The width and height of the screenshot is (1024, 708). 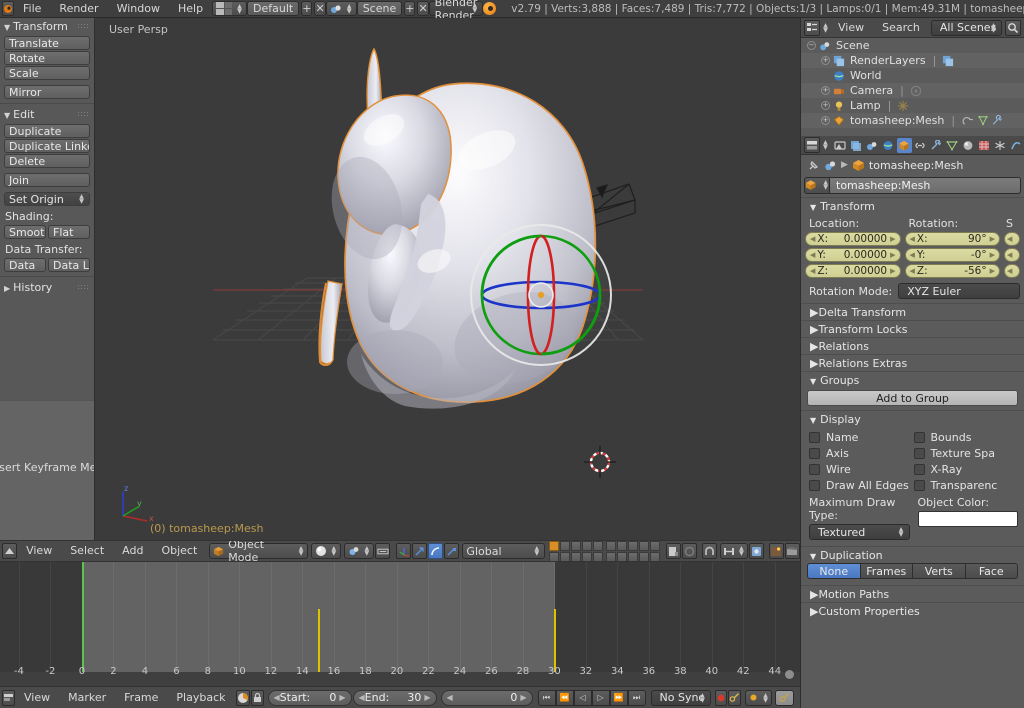 I want to click on pivot-point-selector: ▲ ▼, so click(x=359, y=551).